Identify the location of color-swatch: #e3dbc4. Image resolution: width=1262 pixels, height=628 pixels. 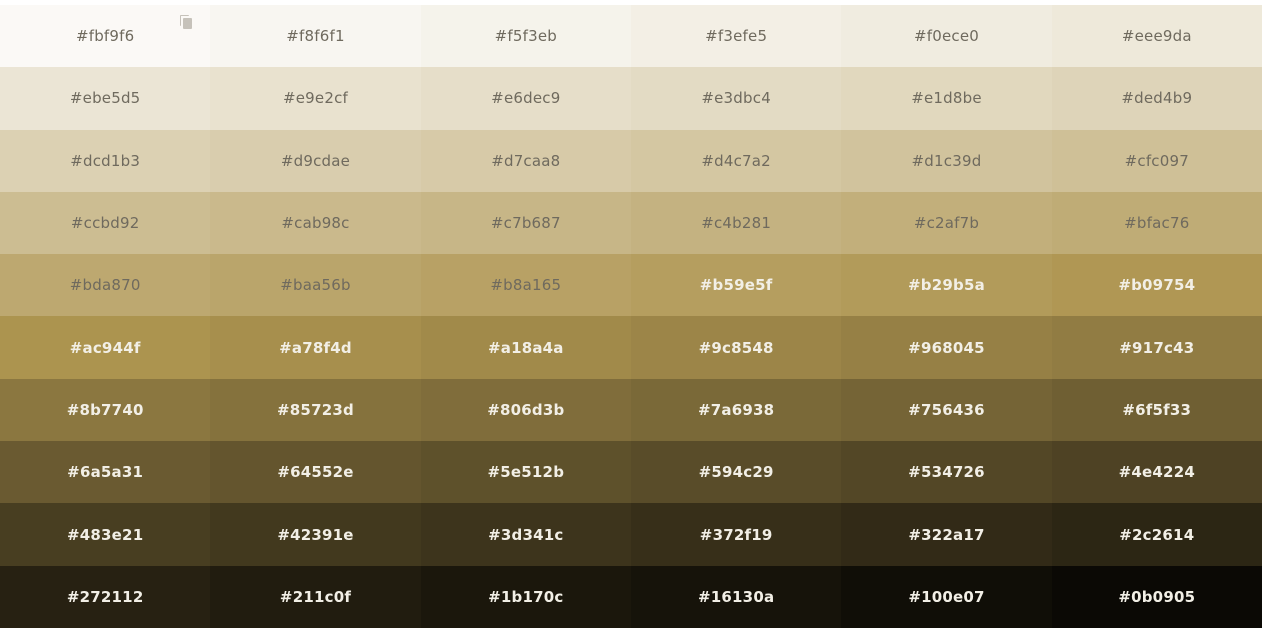
(736, 98).